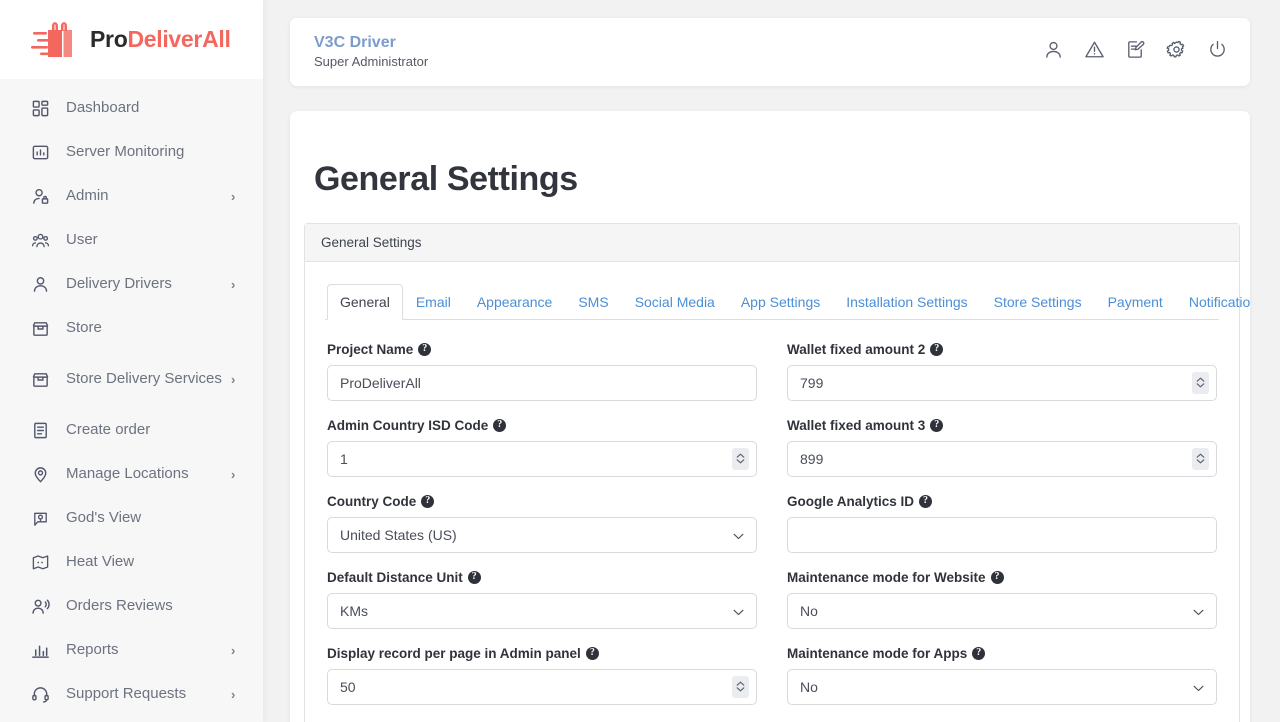 The width and height of the screenshot is (1280, 722). I want to click on field-label: Maintenance mode for Website ?, so click(1002, 577).